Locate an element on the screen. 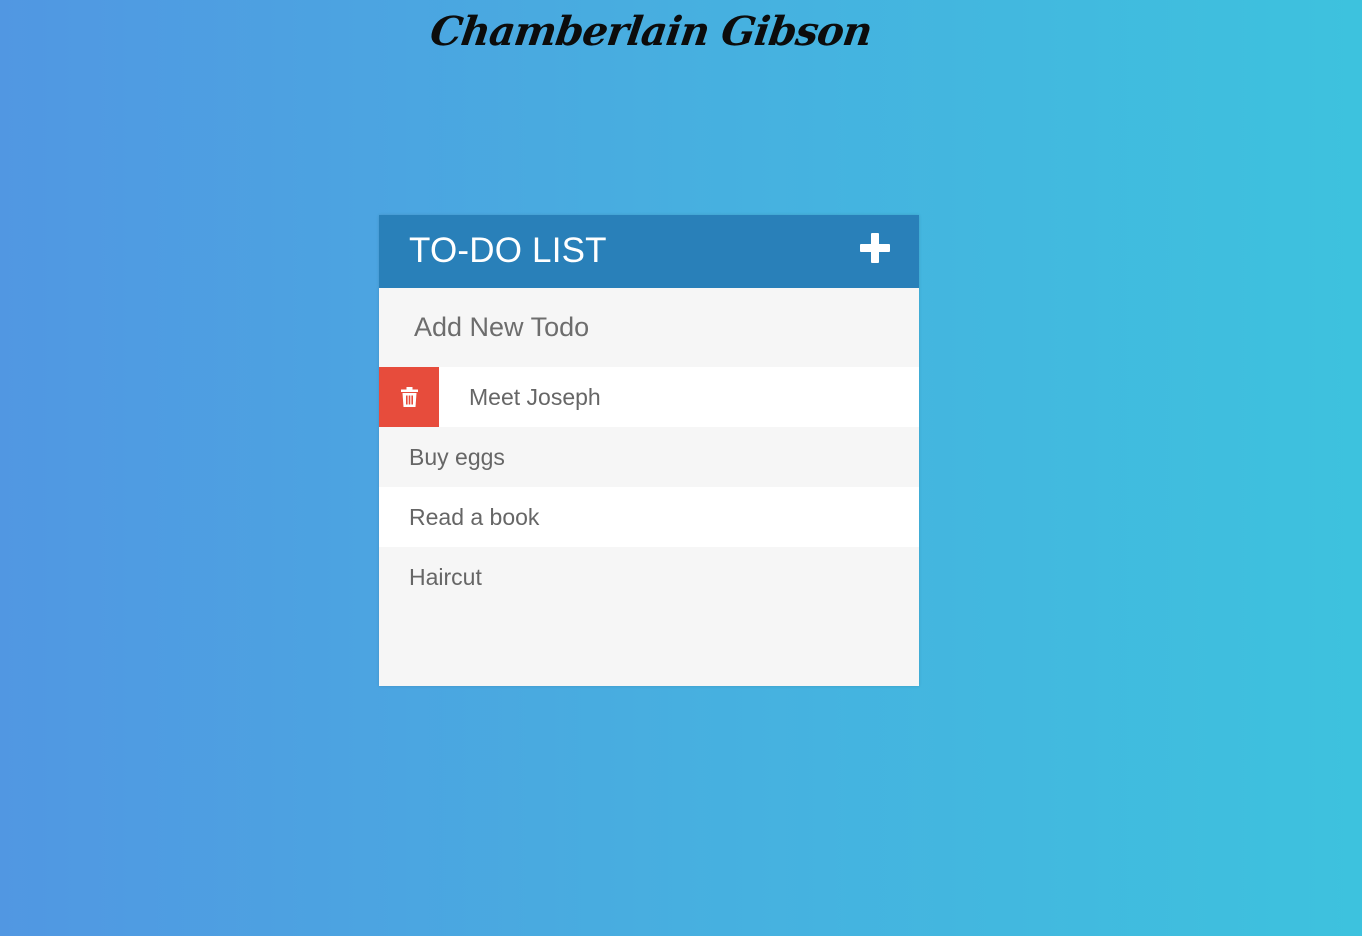 This screenshot has height=936, width=1362. trash-icon is located at coordinates (409, 397).